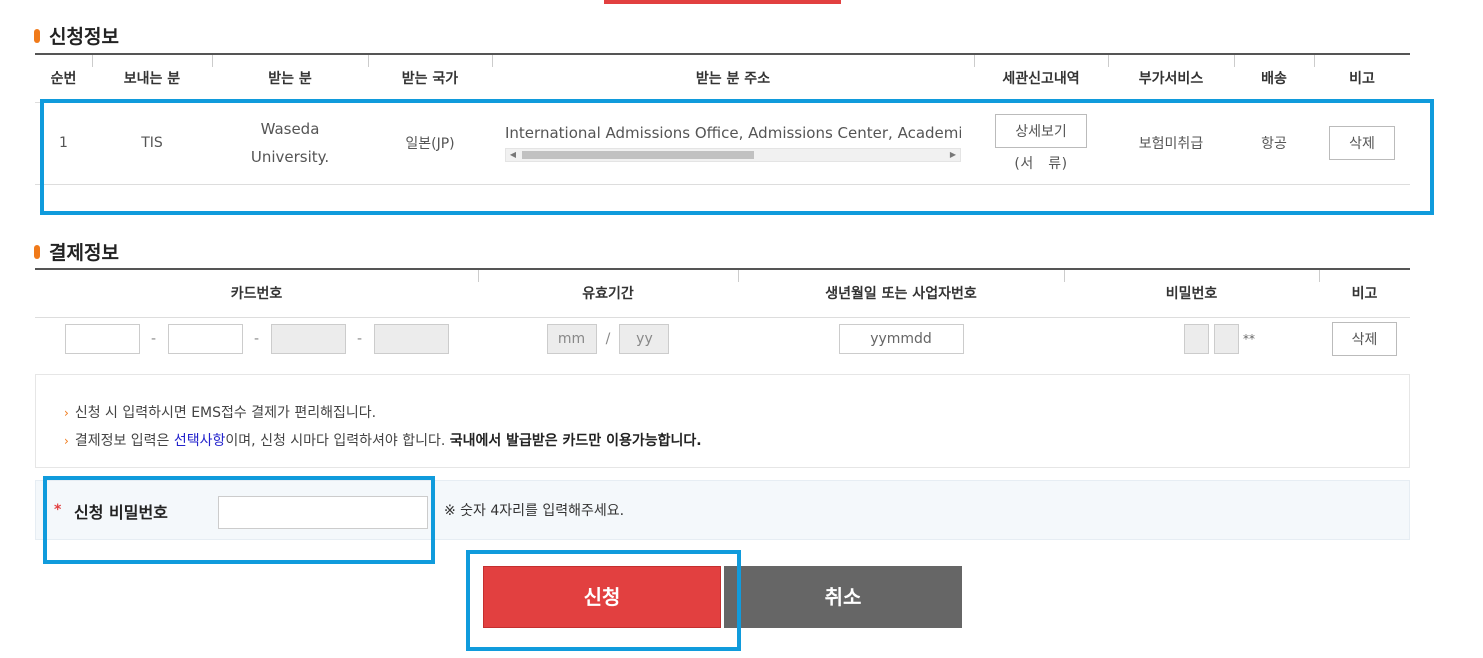  Describe the element at coordinates (513, 155) in the screenshot. I see `scroll-left-icon: ◀` at that location.